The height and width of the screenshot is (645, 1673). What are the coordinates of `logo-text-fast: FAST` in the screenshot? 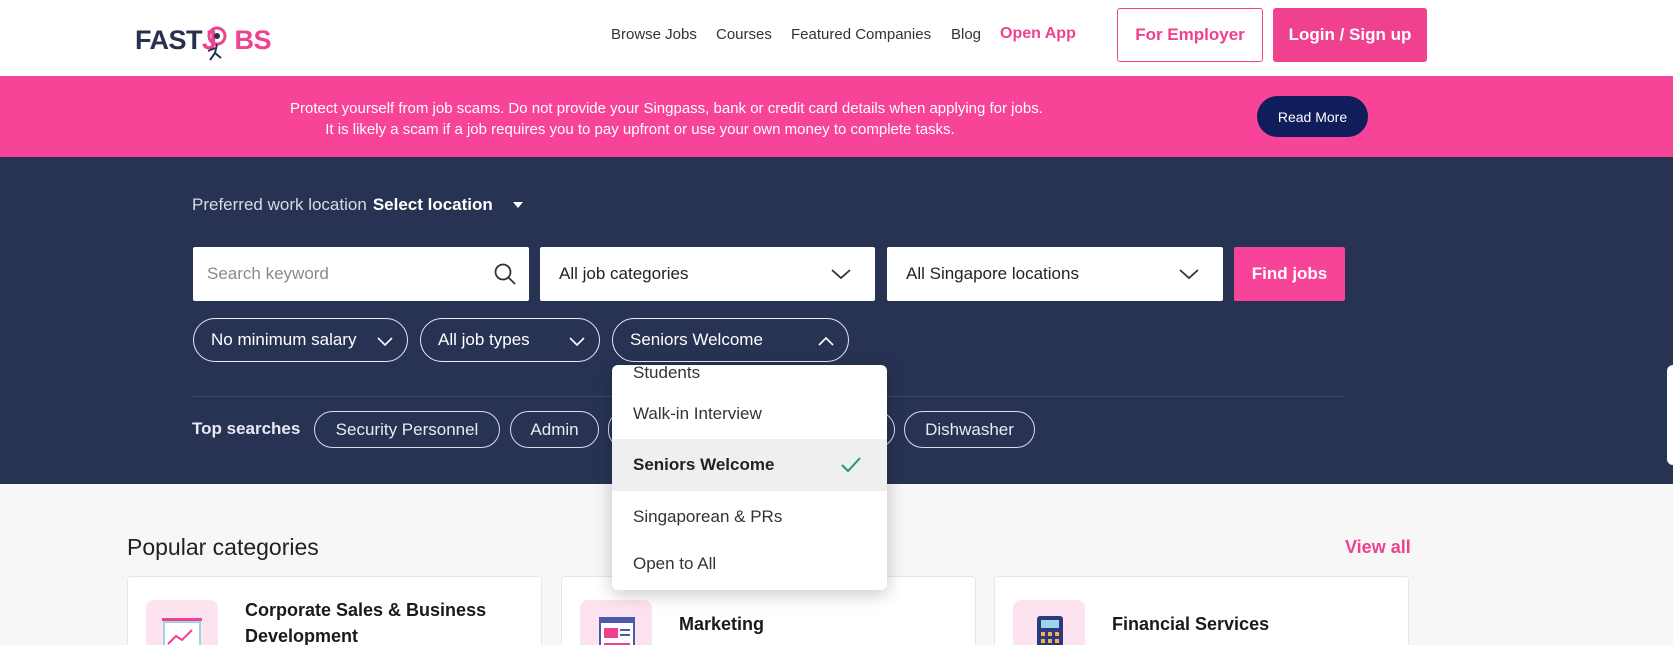 It's located at (169, 39).